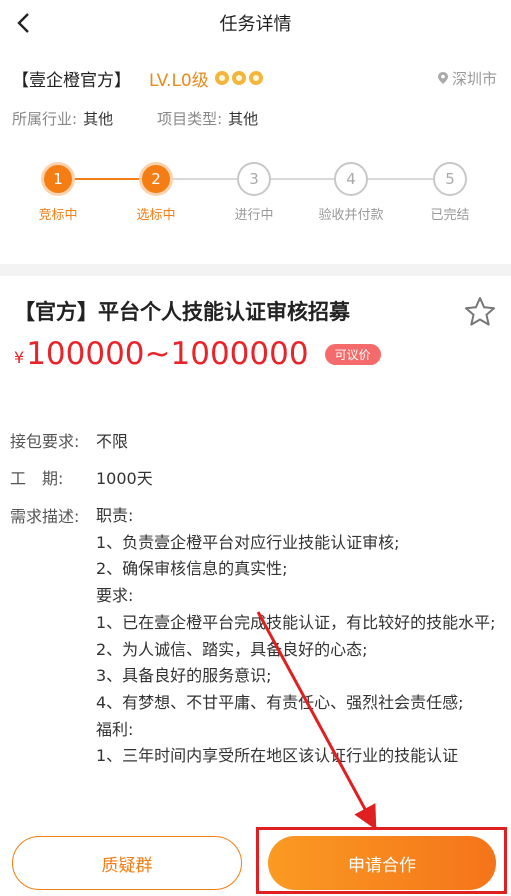  What do you see at coordinates (277, 756) in the screenshot?
I see `description-line: 1、三年时间内享受所在地区该认证行业的技能认证` at bounding box center [277, 756].